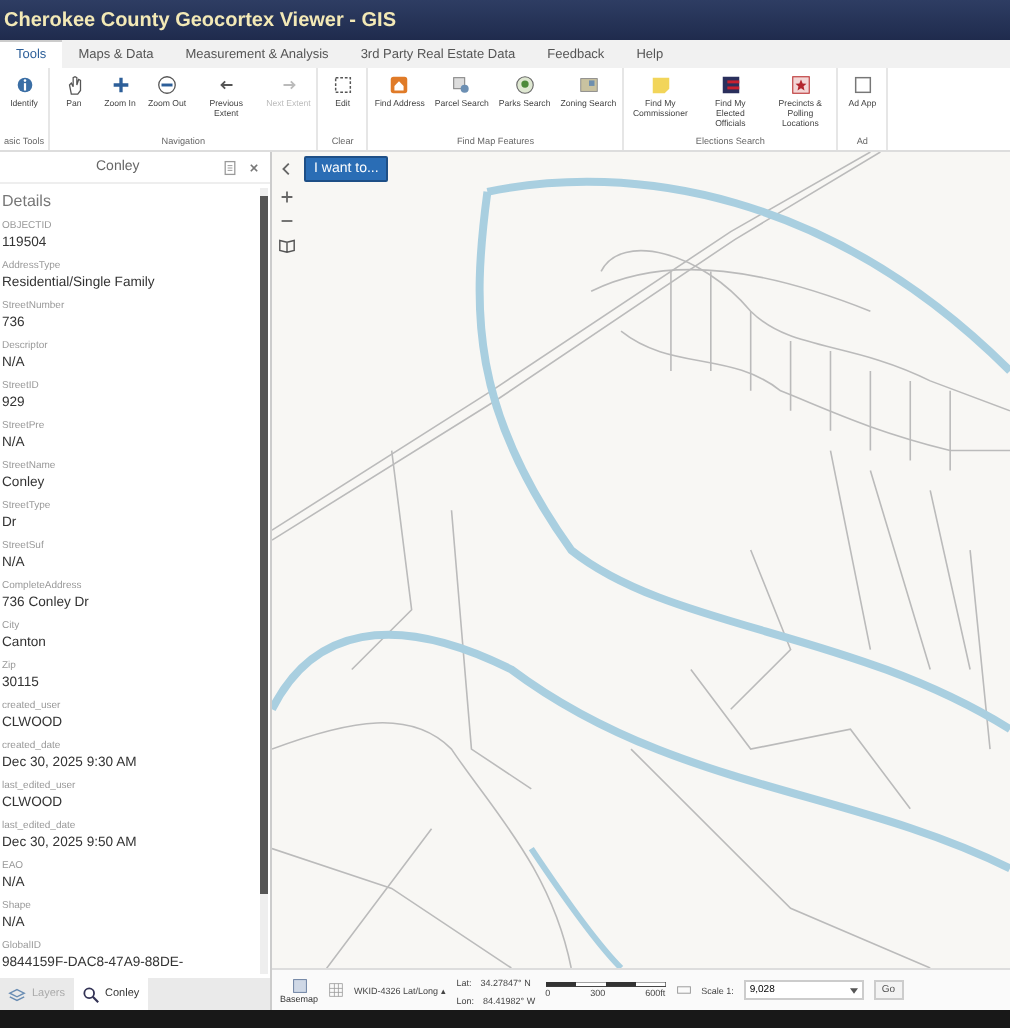 The image size is (1010, 1028). What do you see at coordinates (336, 990) in the screenshot?
I see `grid-icon` at bounding box center [336, 990].